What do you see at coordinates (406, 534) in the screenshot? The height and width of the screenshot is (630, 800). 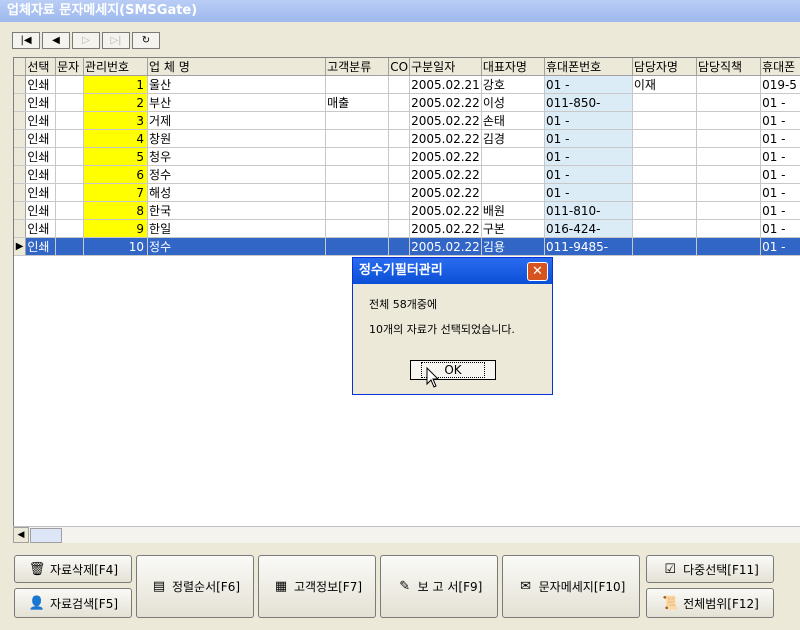 I see `horizontal-scrollbar: ◀` at bounding box center [406, 534].